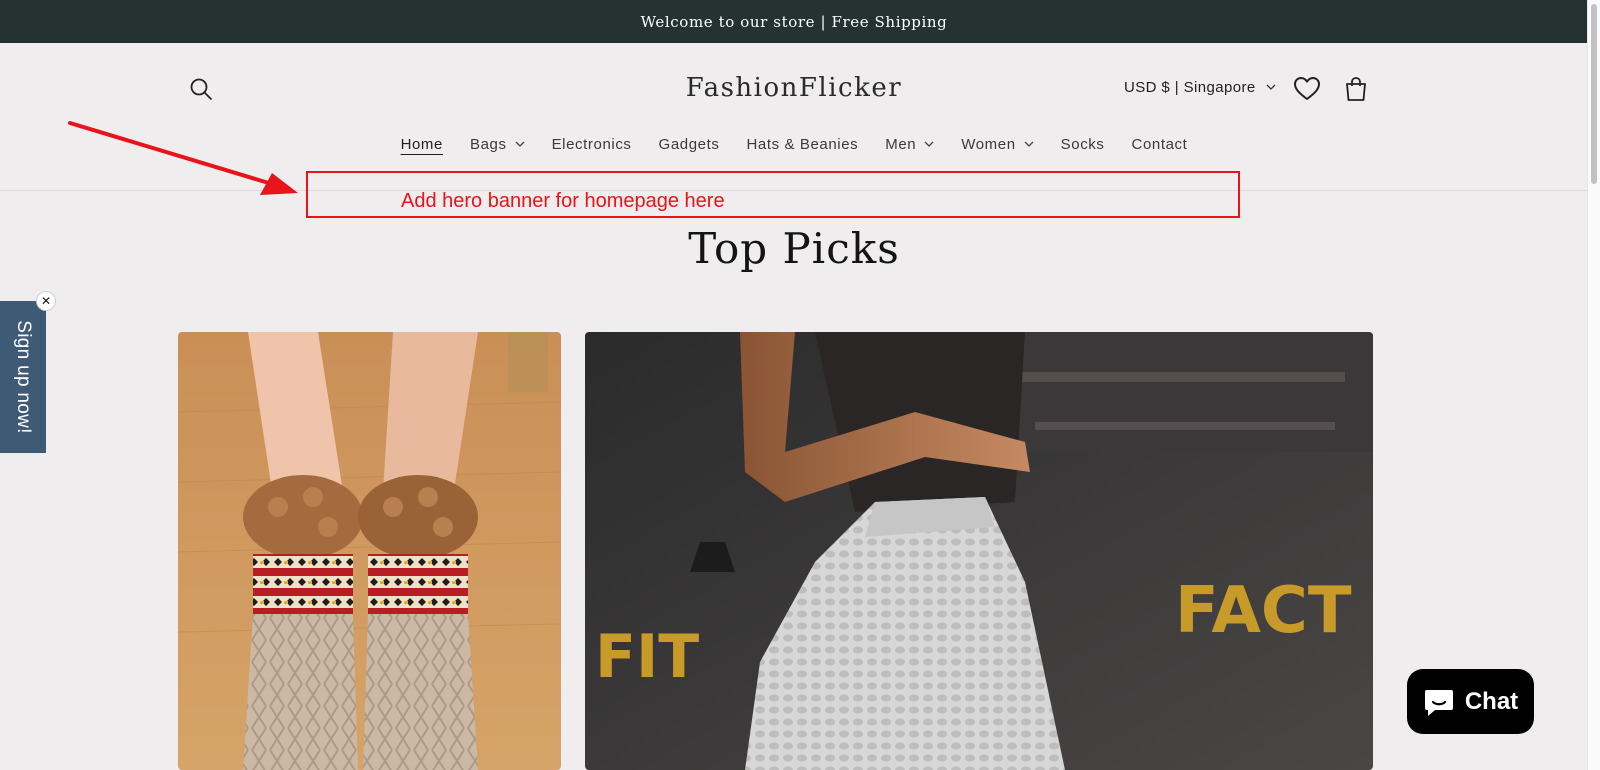 This screenshot has height=770, width=1600. I want to click on nav-label: Contact, so click(1159, 144).